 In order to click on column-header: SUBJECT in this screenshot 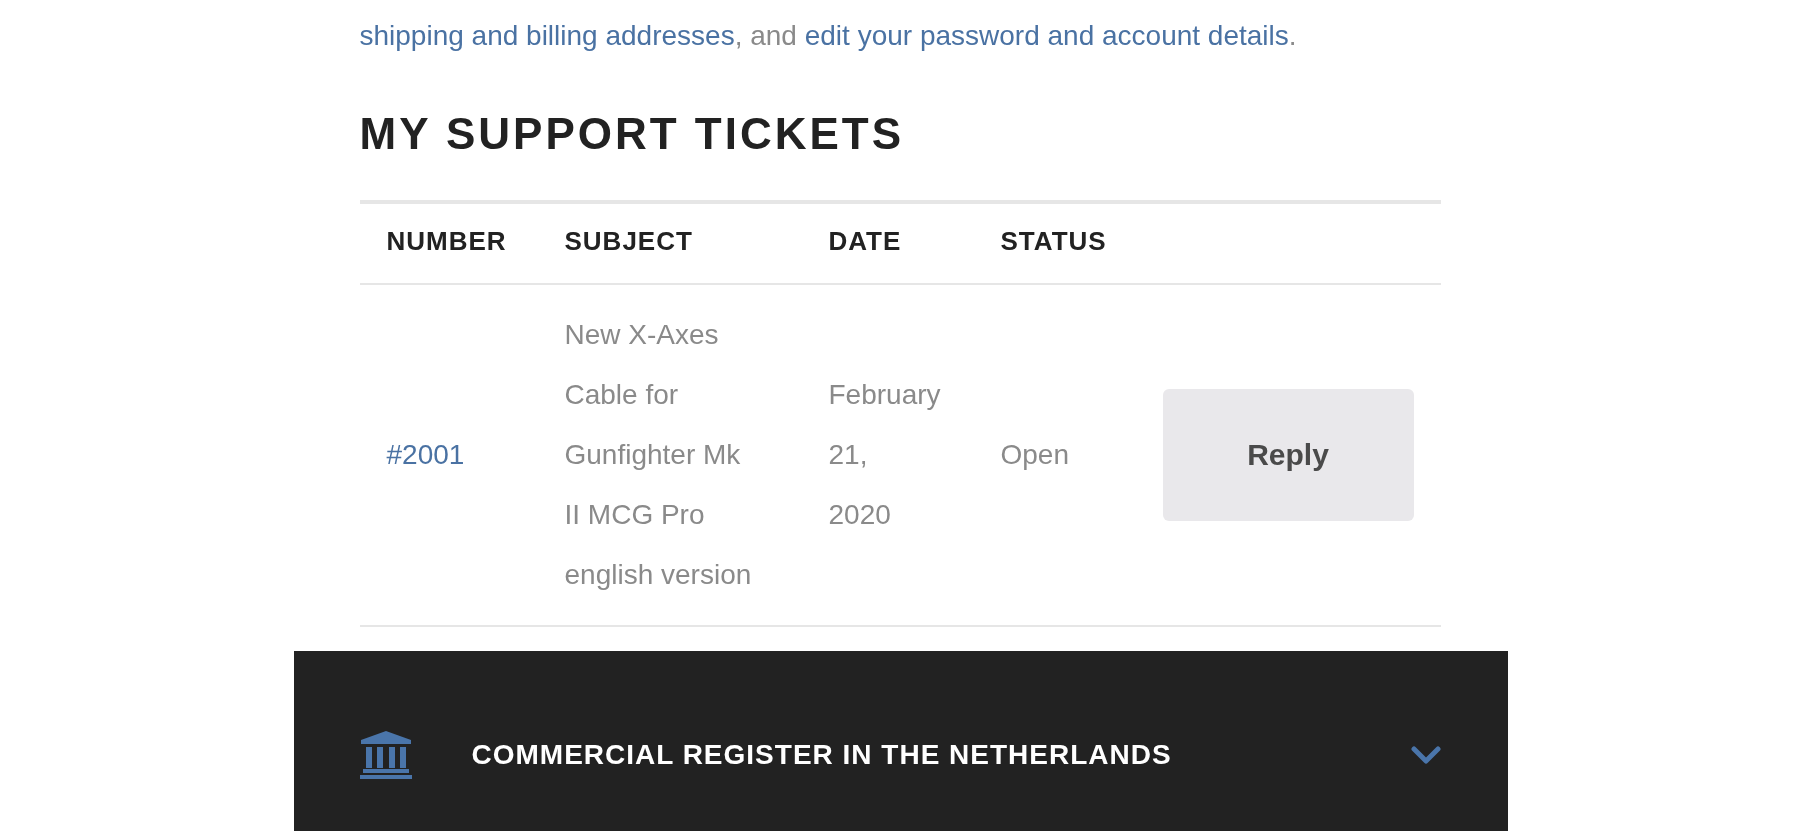, I will do `click(628, 241)`.